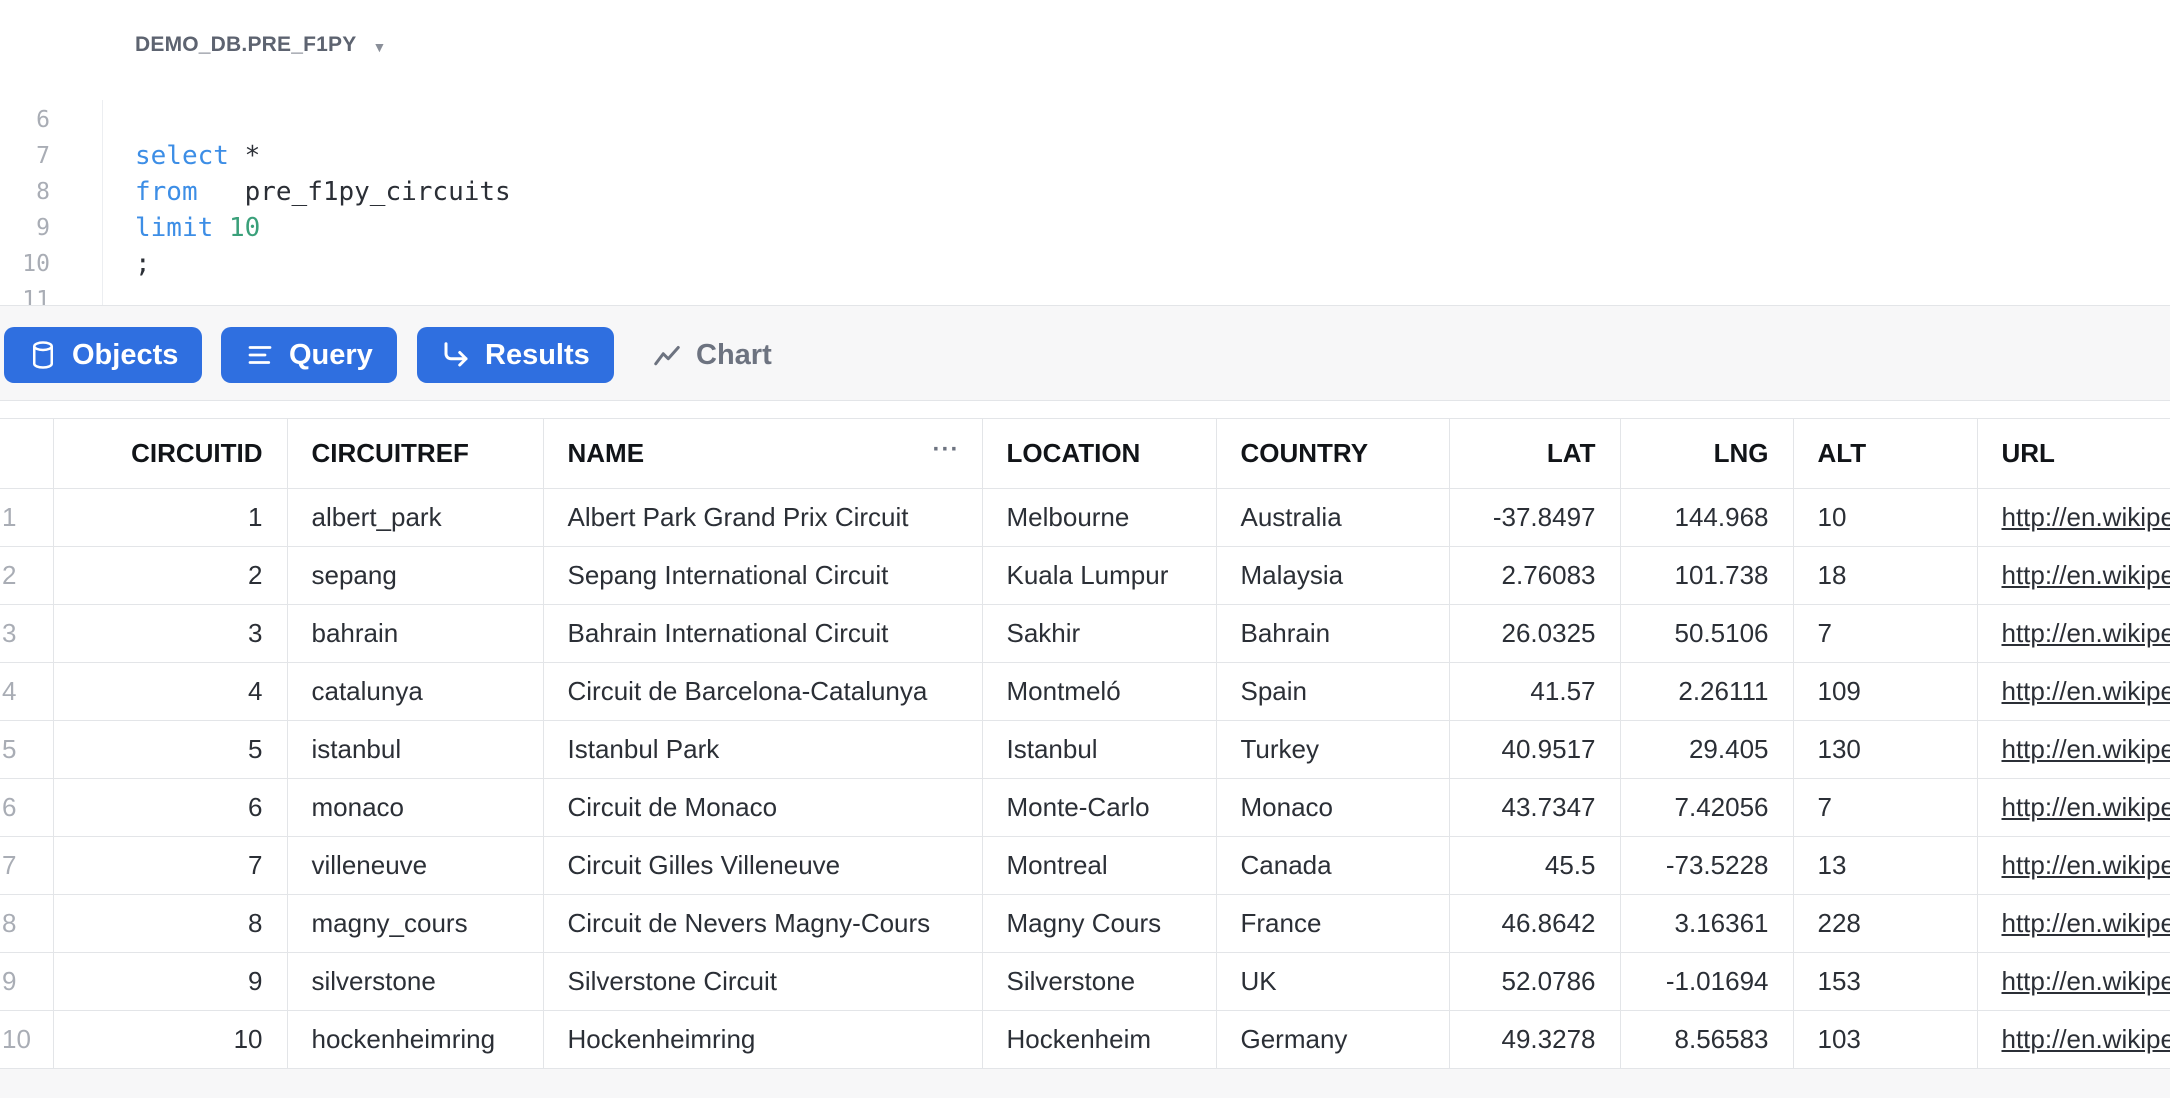  What do you see at coordinates (763, 865) in the screenshot?
I see `table-cell: Circuit Gilles Villeneuve` at bounding box center [763, 865].